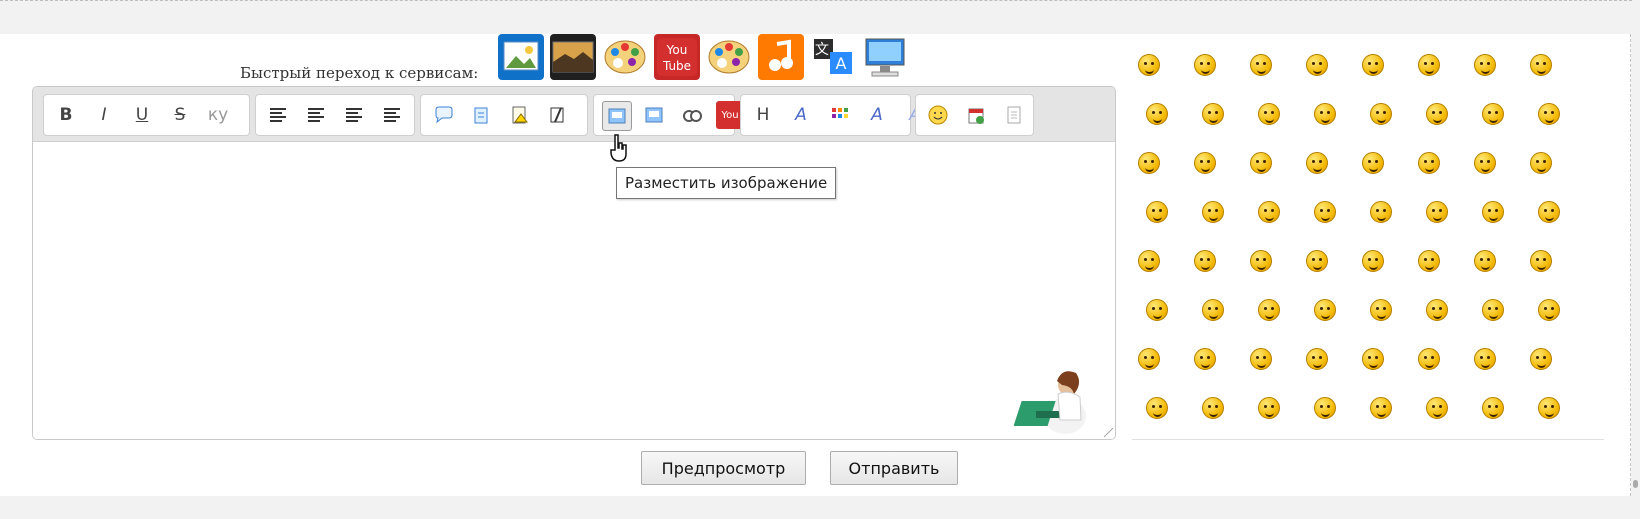 This screenshot has width=1640, height=519. What do you see at coordinates (443, 115) in the screenshot?
I see `quote-button` at bounding box center [443, 115].